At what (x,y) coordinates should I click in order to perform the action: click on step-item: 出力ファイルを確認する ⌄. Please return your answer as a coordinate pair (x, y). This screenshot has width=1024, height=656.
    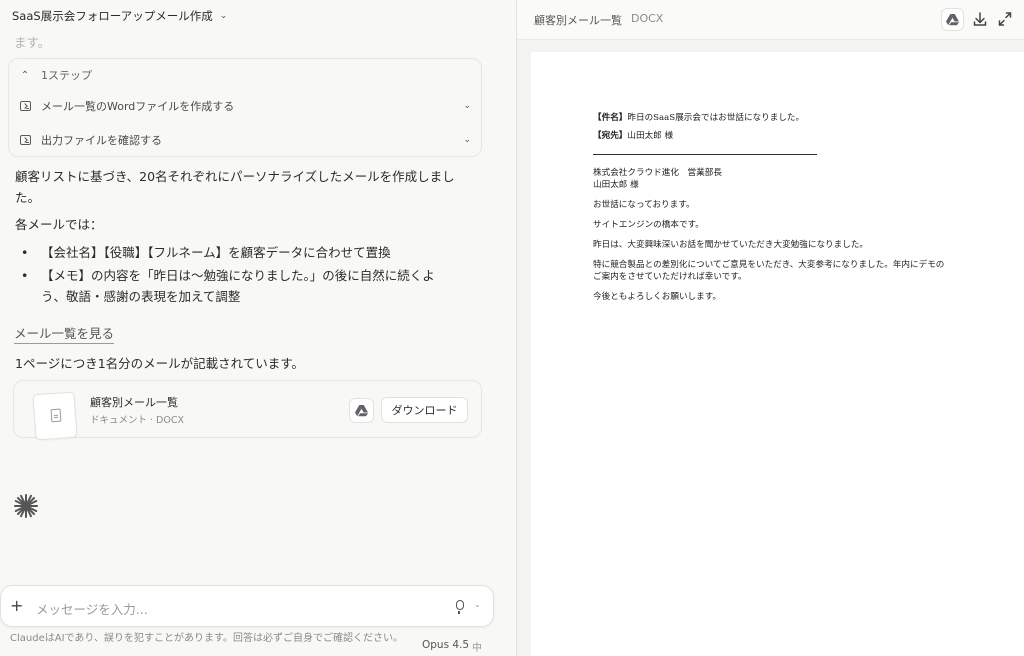
    Looking at the image, I should click on (245, 140).